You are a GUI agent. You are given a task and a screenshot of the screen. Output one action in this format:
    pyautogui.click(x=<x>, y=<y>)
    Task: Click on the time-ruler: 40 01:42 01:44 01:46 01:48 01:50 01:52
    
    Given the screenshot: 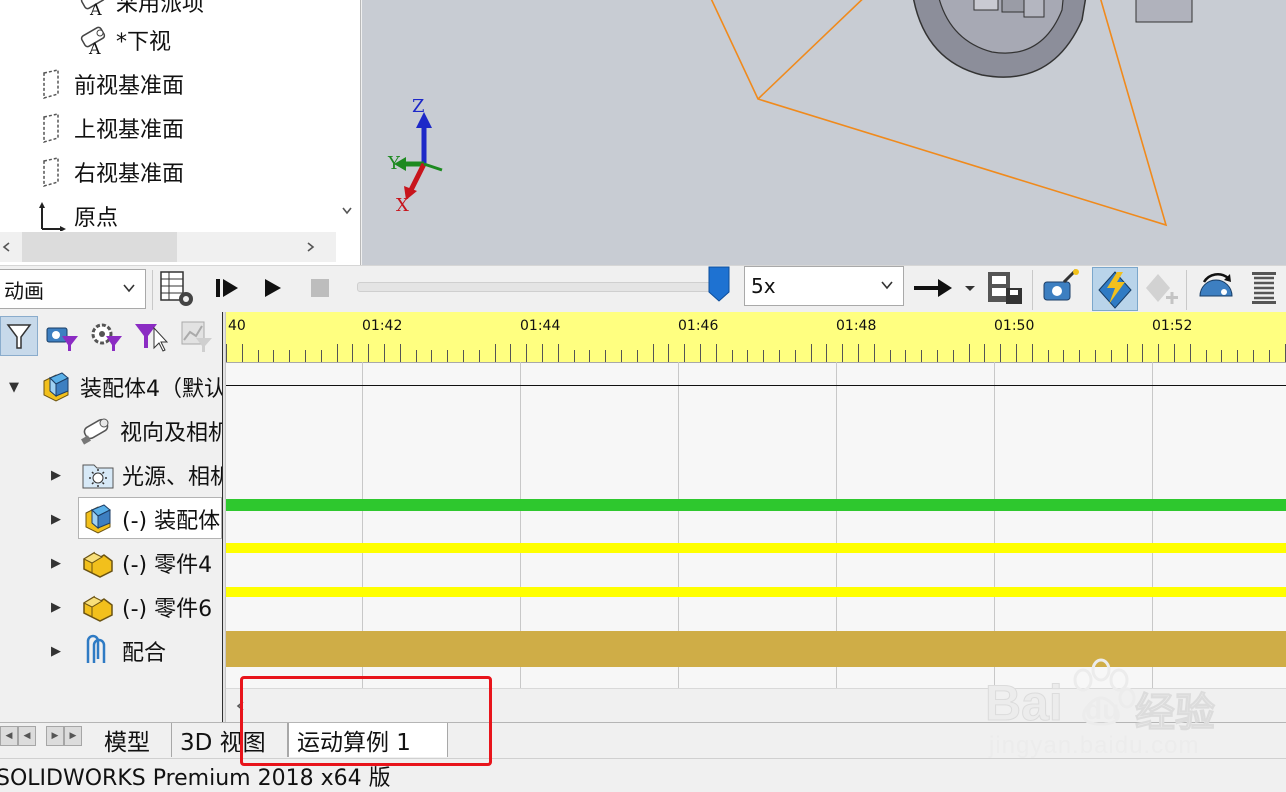 What is the action you would take?
    pyautogui.click(x=756, y=337)
    